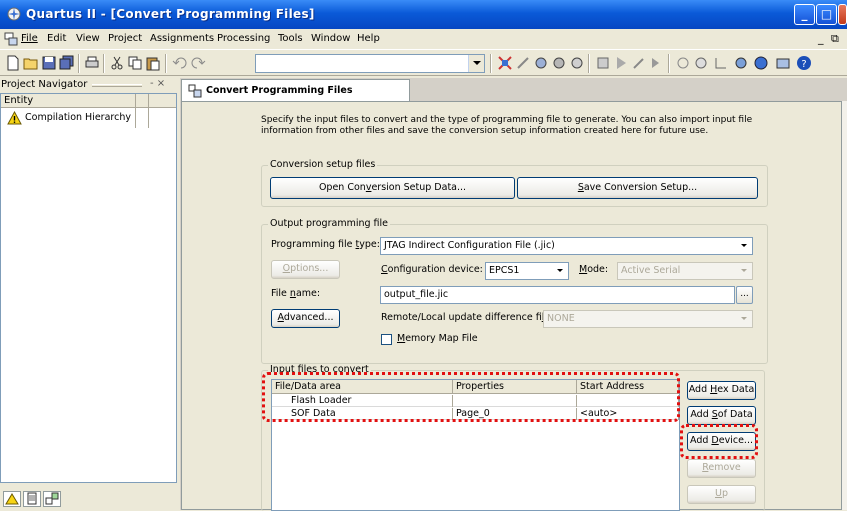 This screenshot has height=511, width=847. Describe the element at coordinates (603, 63) in the screenshot. I see `stop-icon` at that location.